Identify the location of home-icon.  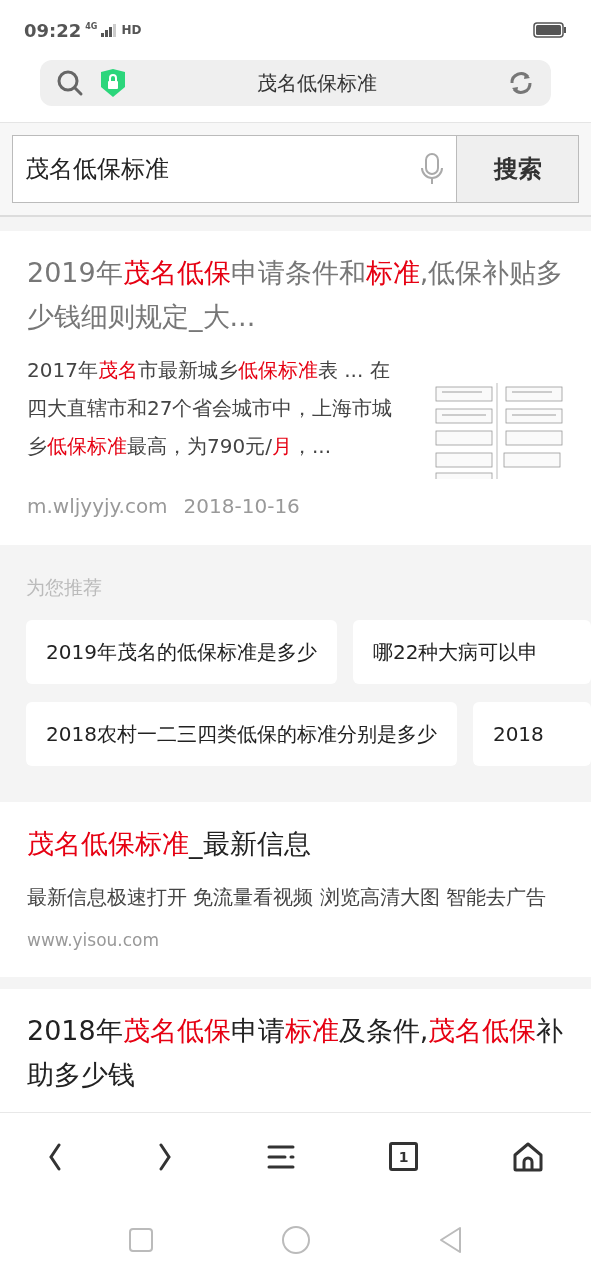
(528, 1156).